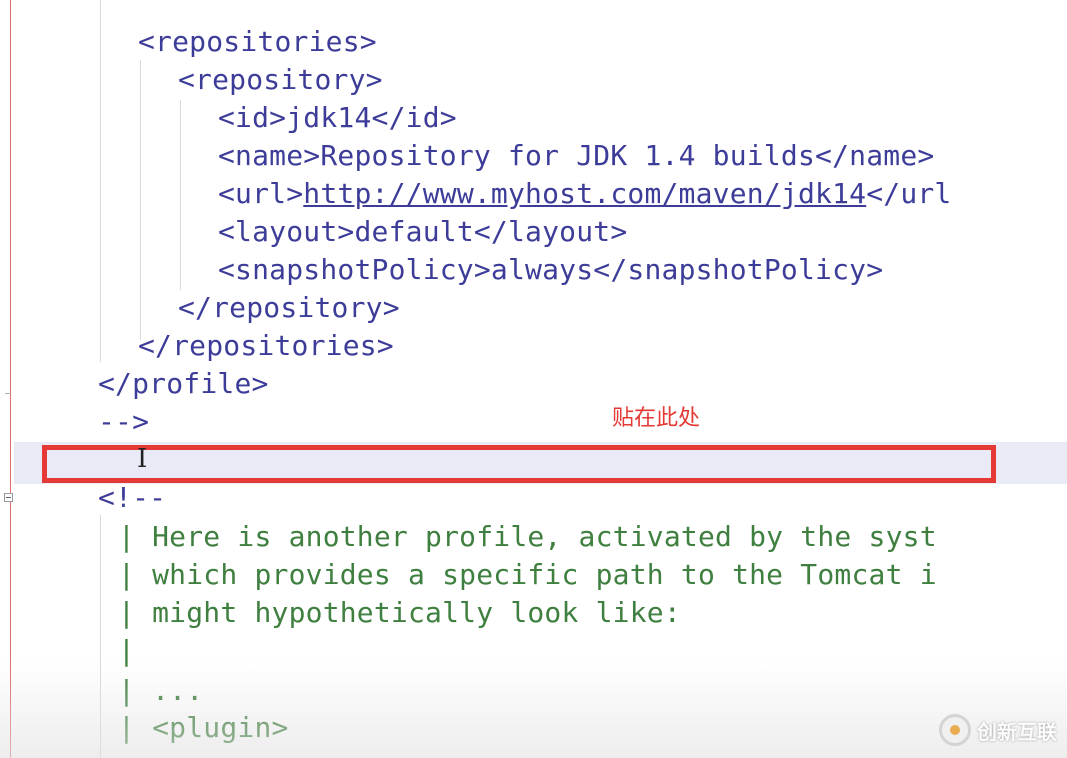 This screenshot has width=1067, height=758. What do you see at coordinates (142, 459) in the screenshot?
I see `text-cursor-icon: I` at bounding box center [142, 459].